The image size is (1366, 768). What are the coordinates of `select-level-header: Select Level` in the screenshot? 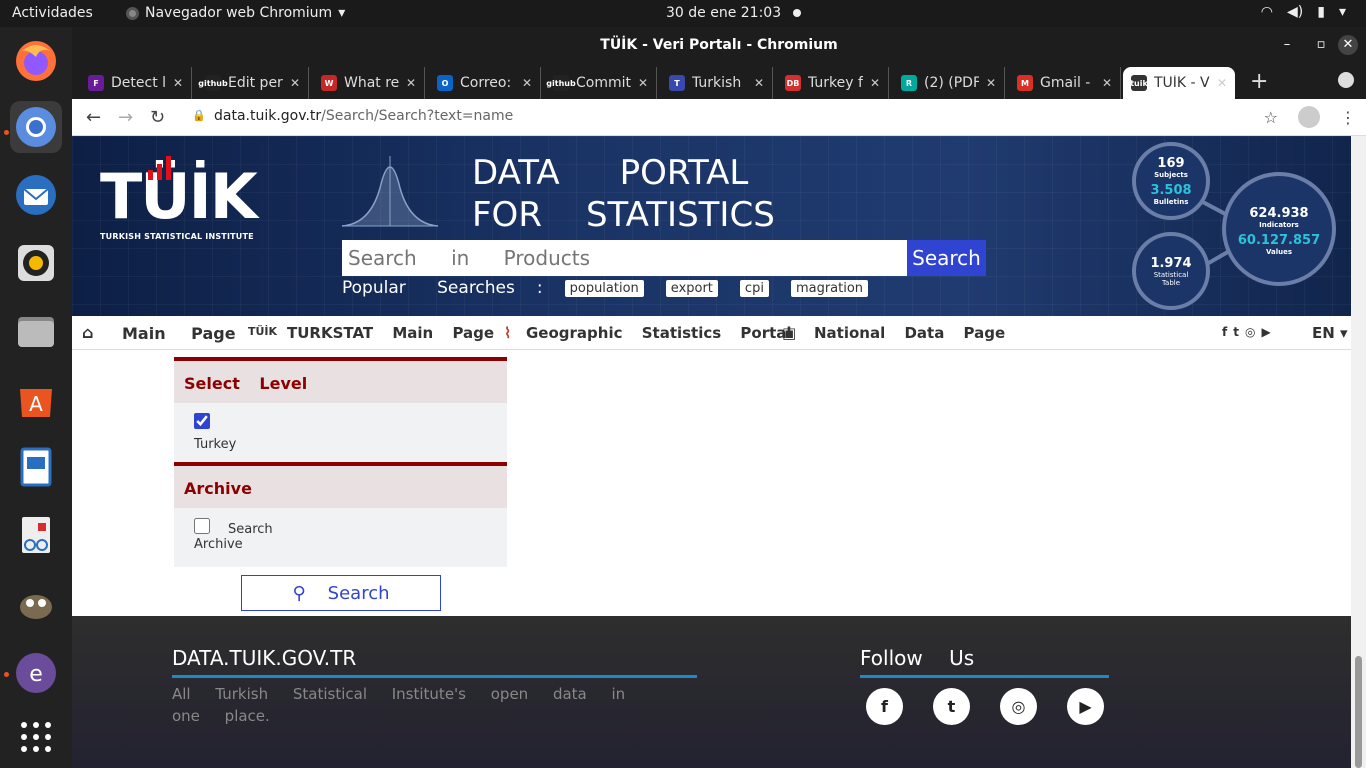 It's located at (340, 380).